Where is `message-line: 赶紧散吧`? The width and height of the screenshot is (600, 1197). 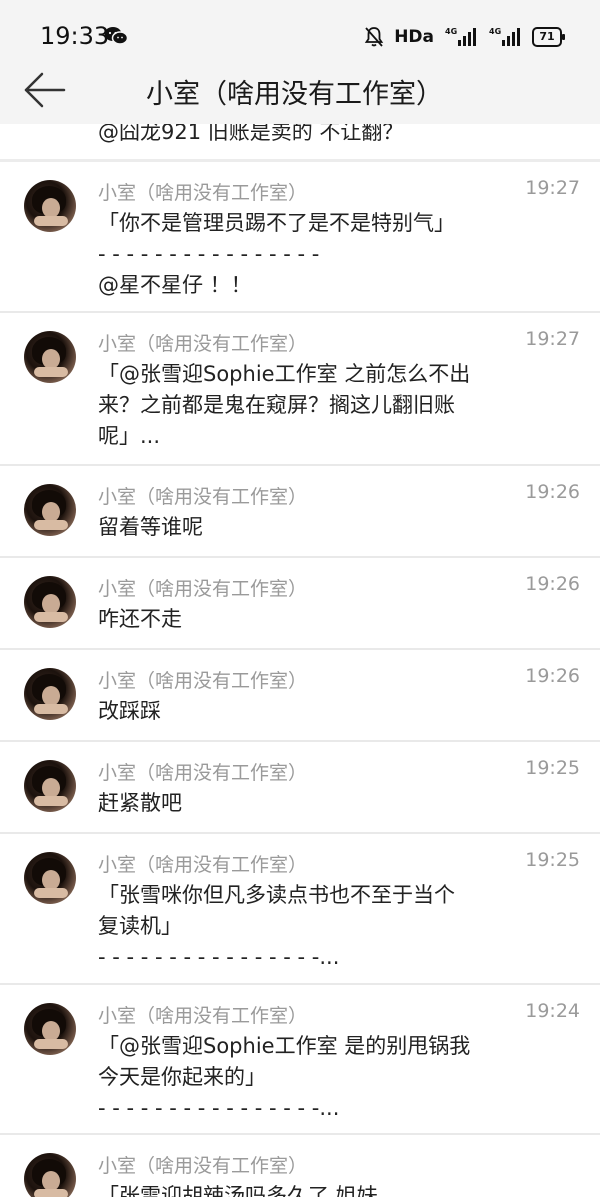
message-line: 赶紧散吧 is located at coordinates (140, 803).